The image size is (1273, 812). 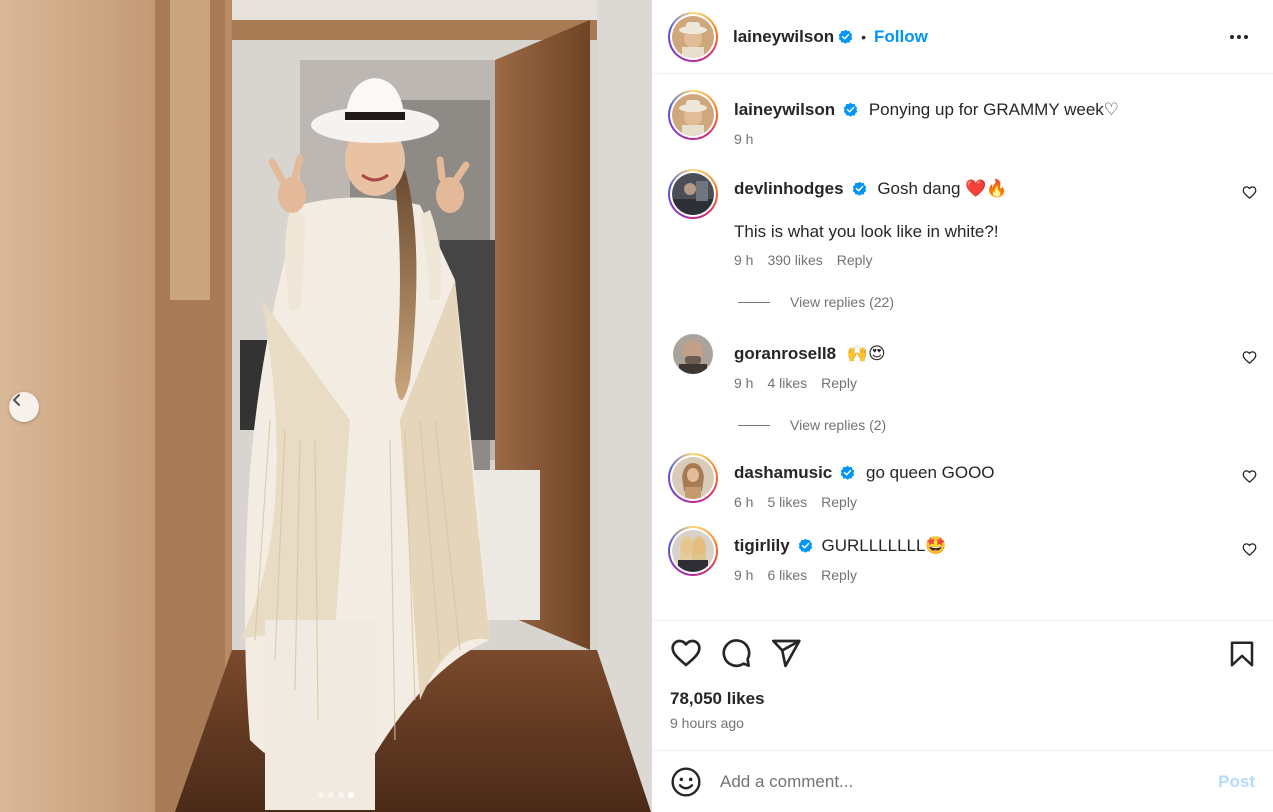 I want to click on comment-item: tigirlily GURLLLLLLL🤩 9 h 6 likes Reply, so click(x=962, y=554).